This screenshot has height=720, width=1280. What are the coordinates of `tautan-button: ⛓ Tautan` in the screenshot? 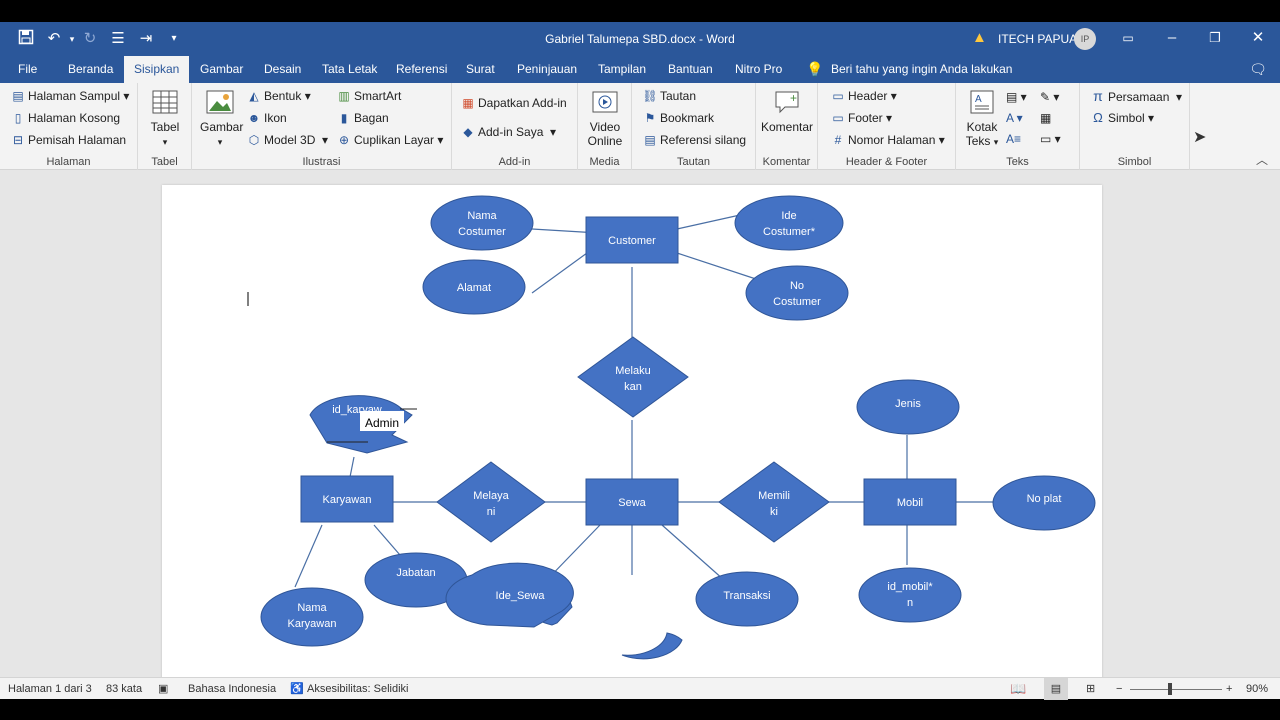 It's located at (669, 96).